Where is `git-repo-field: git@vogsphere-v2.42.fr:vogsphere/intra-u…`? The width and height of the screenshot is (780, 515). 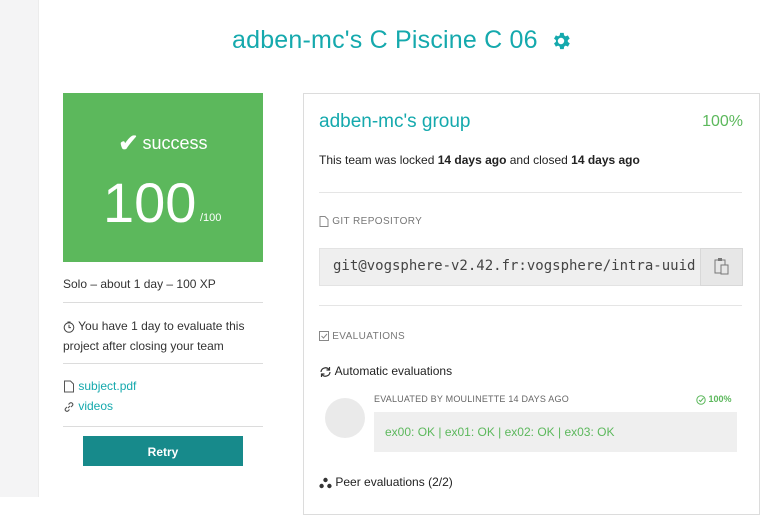
git-repo-field: git@vogsphere-v2.42.fr:vogsphere/intra-u… is located at coordinates (509, 267).